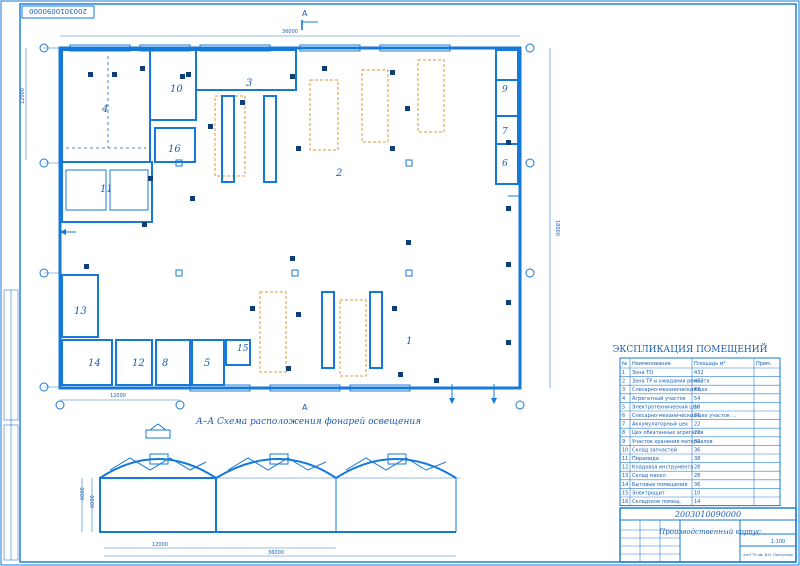 This screenshot has width=800, height=566. What do you see at coordinates (207, 363) in the screenshot?
I see `svg-text: 5` at bounding box center [207, 363].